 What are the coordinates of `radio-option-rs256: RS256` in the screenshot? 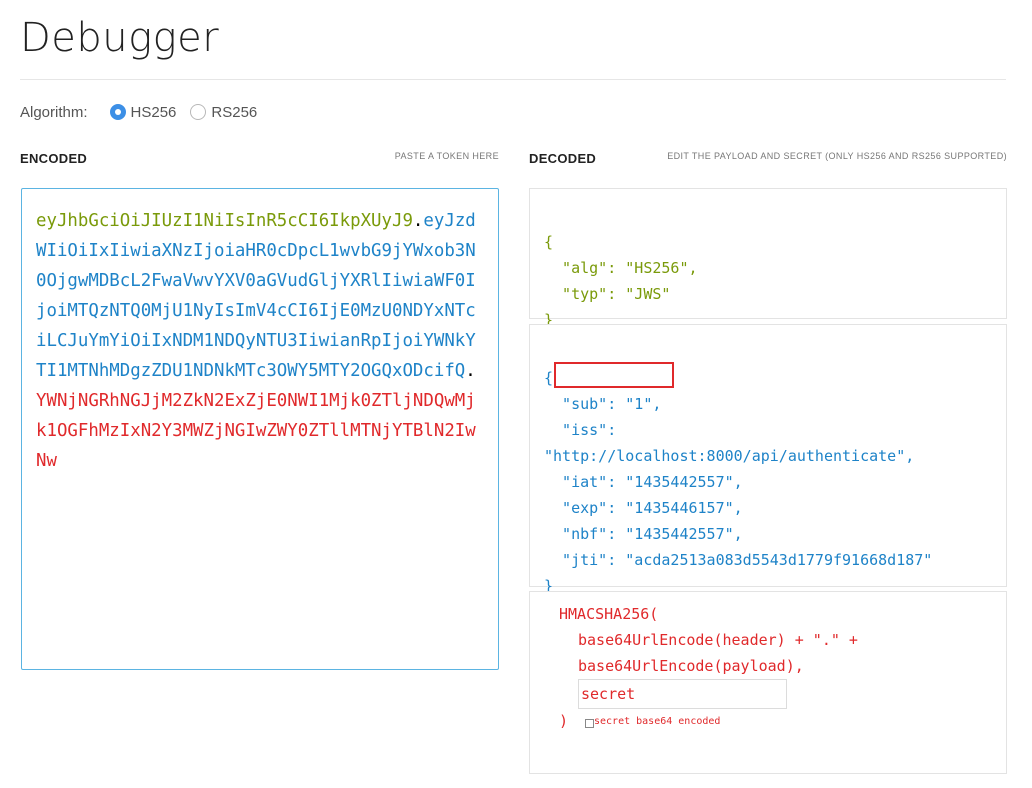 It's located at (223, 112).